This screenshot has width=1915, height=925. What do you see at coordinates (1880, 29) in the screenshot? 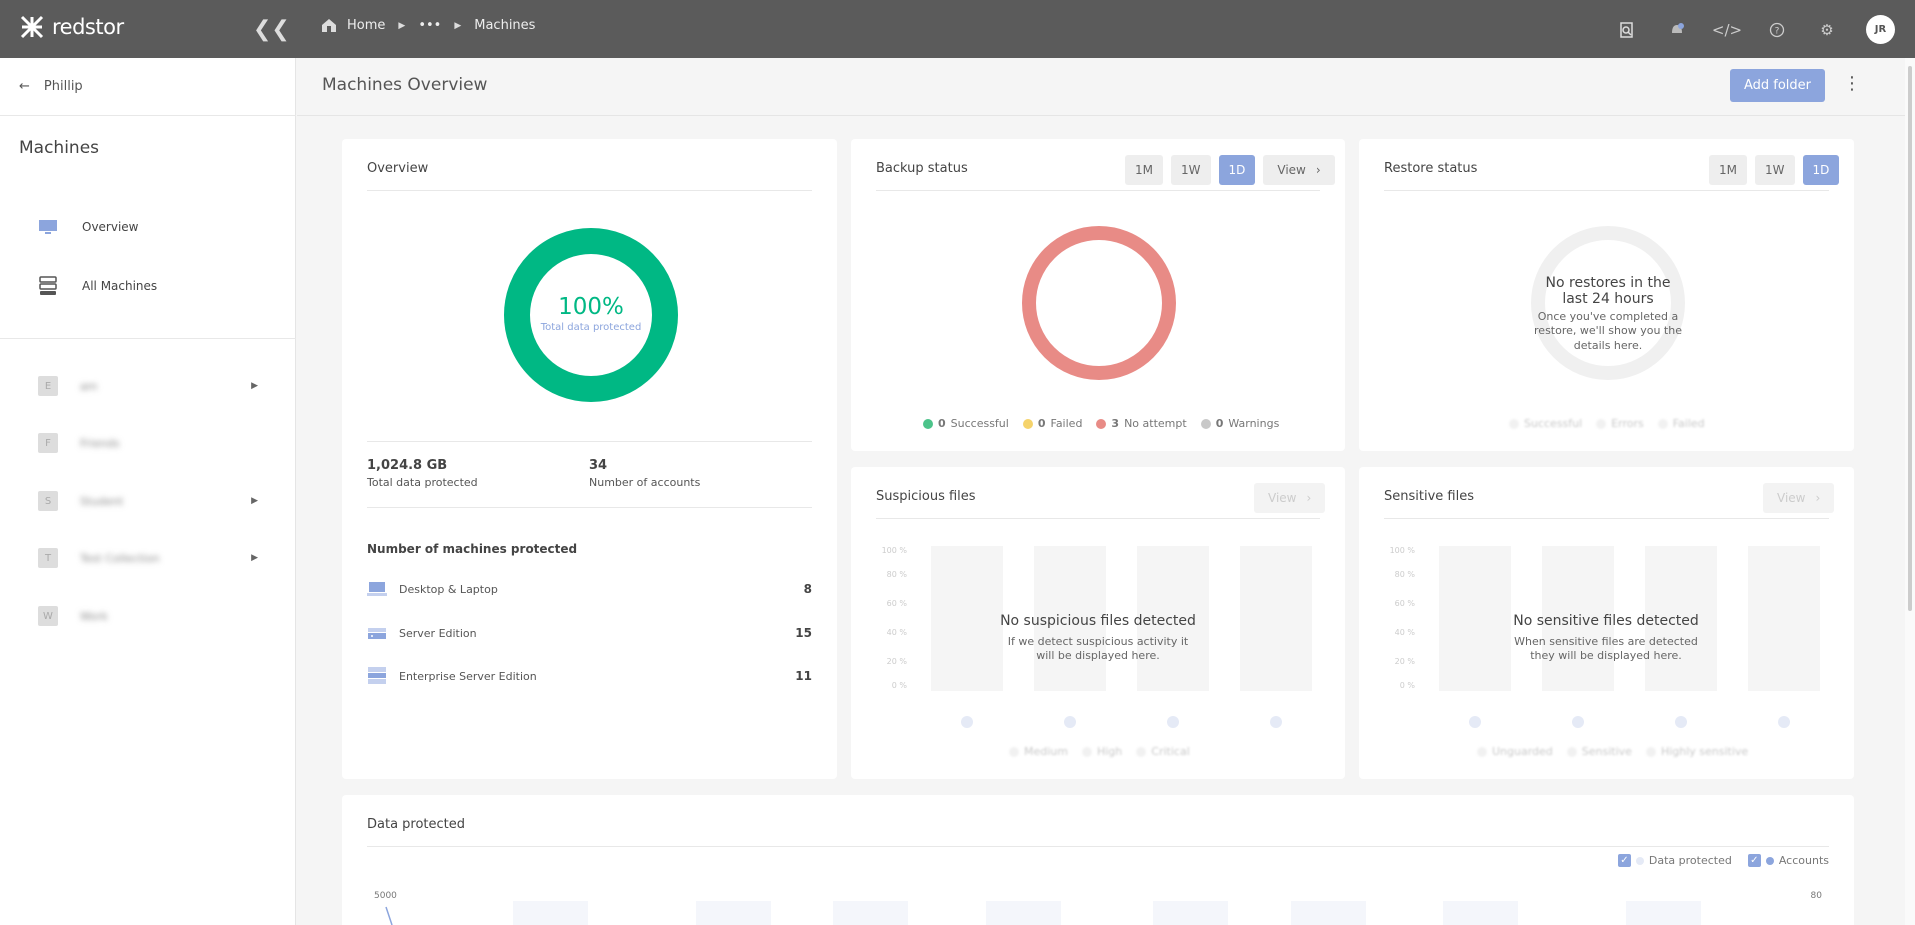
I see `user-avatar: JR` at bounding box center [1880, 29].